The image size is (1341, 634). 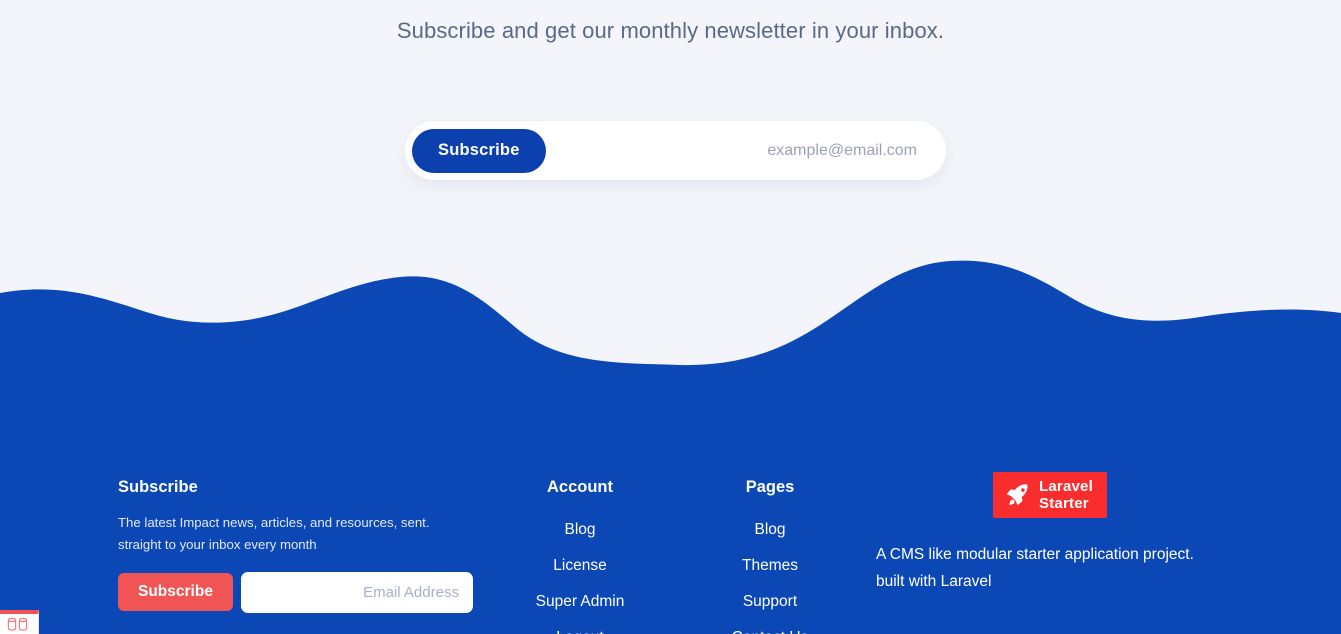 I want to click on footer-email-input, so click(x=356, y=592).